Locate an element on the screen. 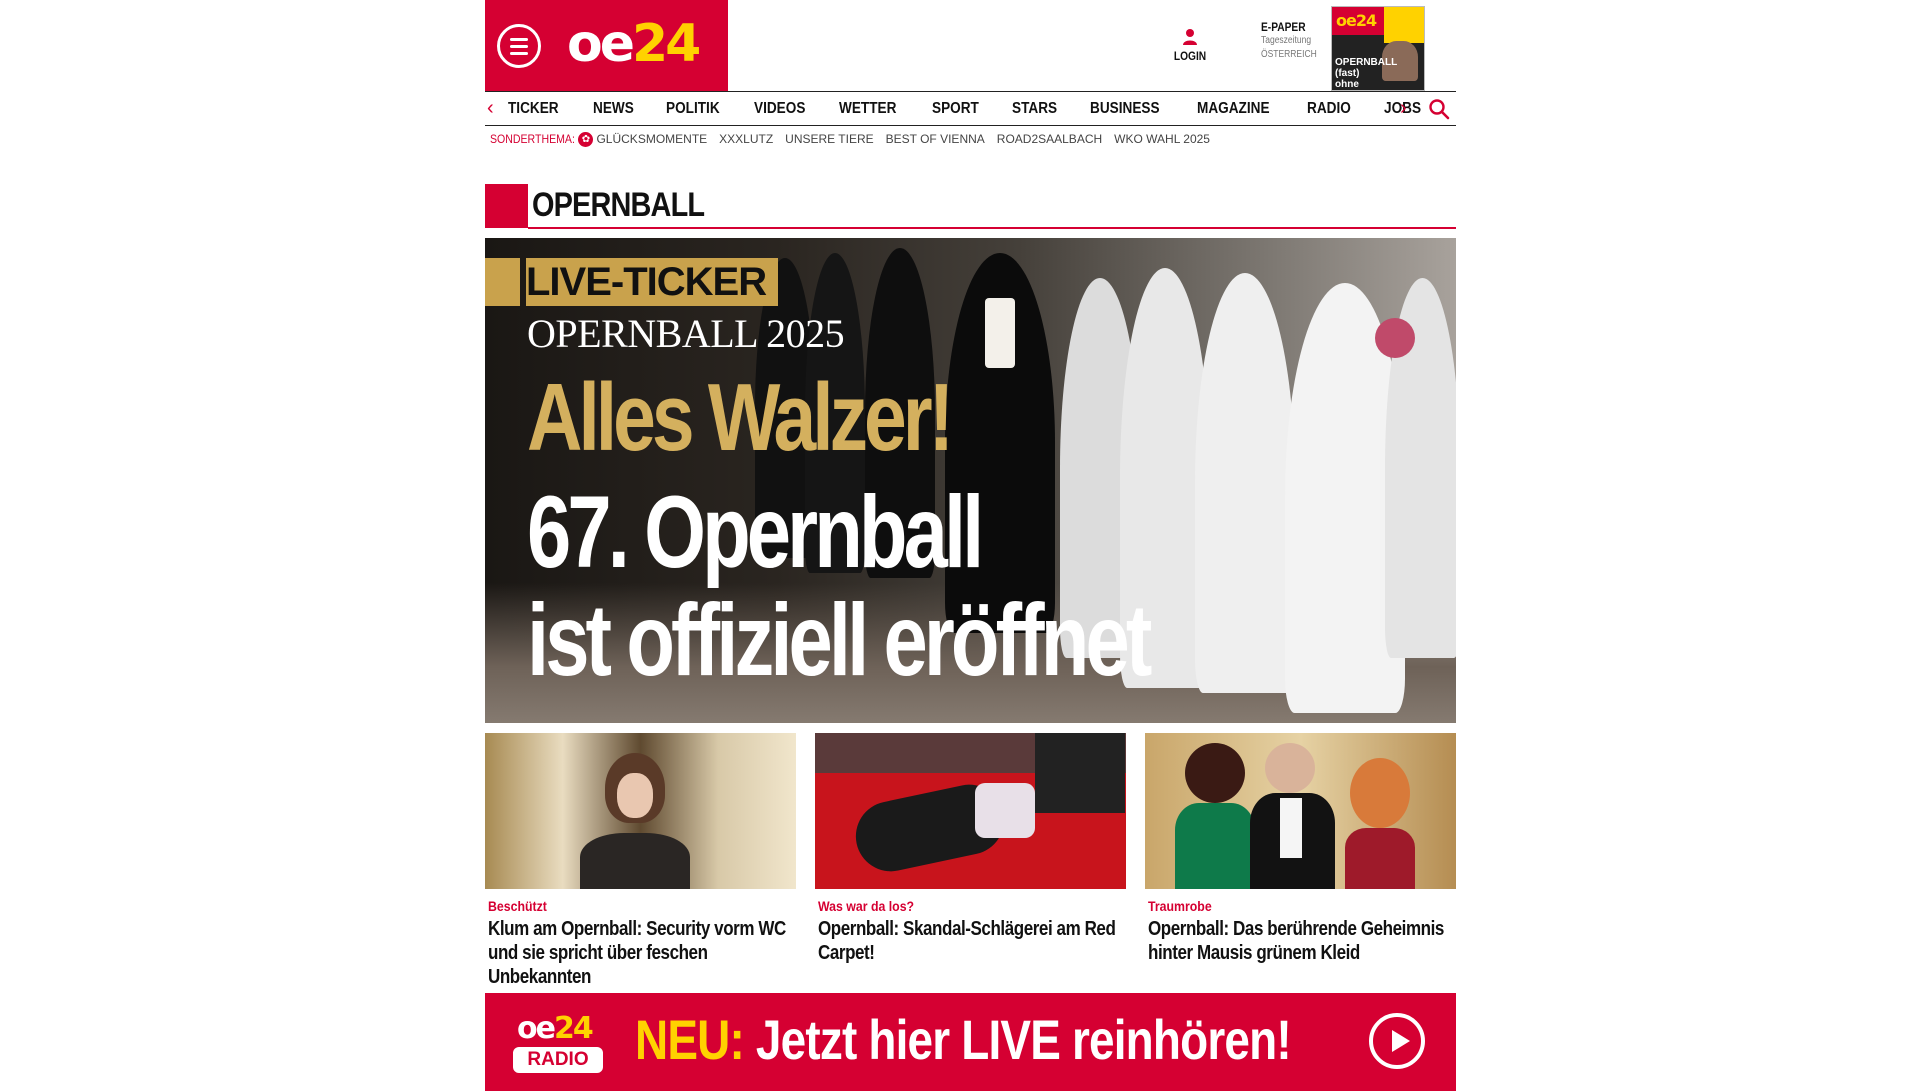 Image resolution: width=1920 pixels, height=1091 pixels. article-kicker: Traumrobe is located at coordinates (1180, 906).